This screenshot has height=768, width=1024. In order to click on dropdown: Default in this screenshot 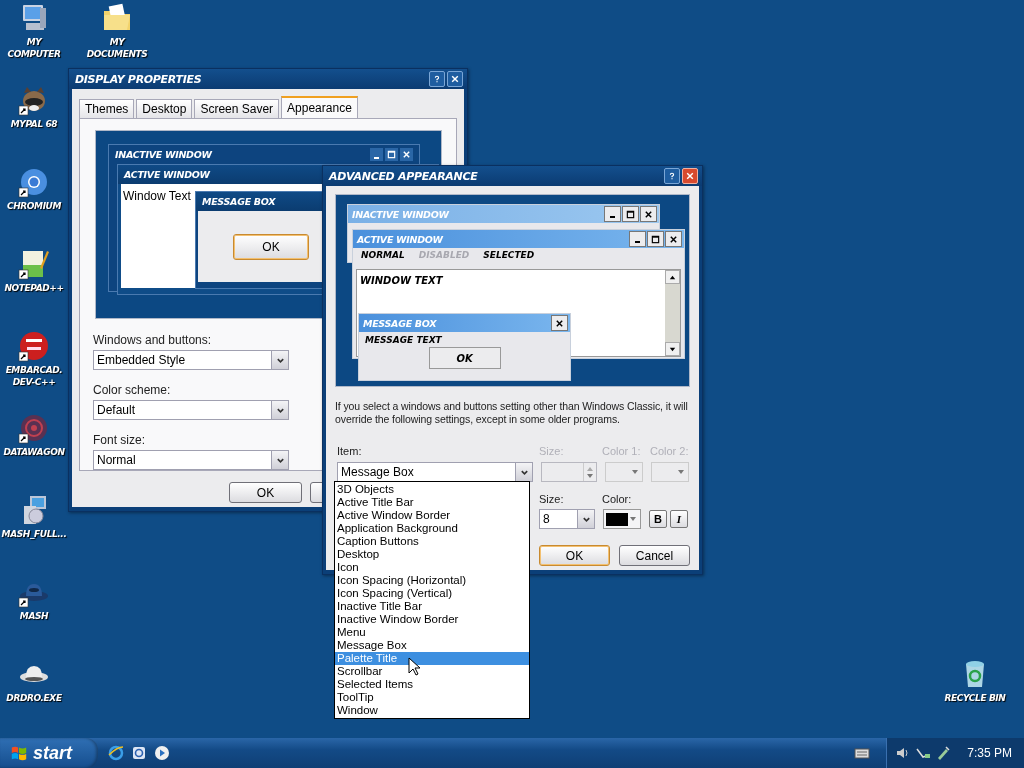, I will do `click(191, 410)`.